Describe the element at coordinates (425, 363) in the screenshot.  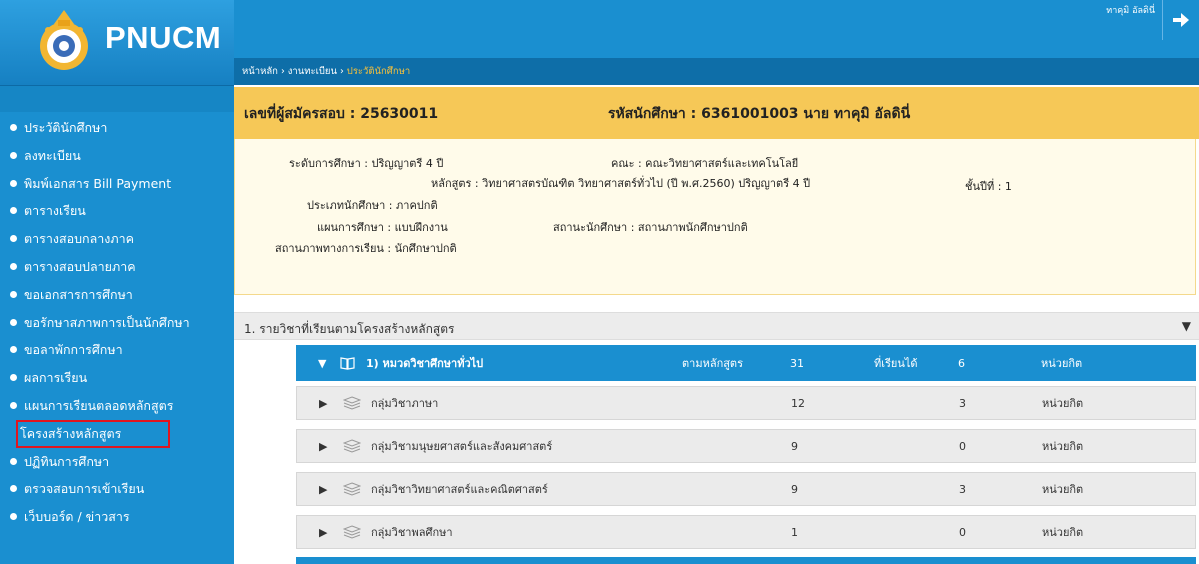
I see `category-name: 1) หมวดวิชาศึกษาทั่วไป` at that location.